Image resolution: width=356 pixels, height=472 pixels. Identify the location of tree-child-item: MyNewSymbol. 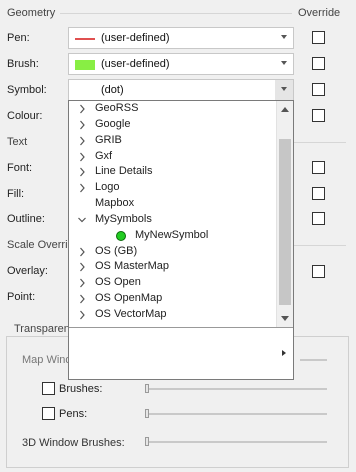
(173, 236).